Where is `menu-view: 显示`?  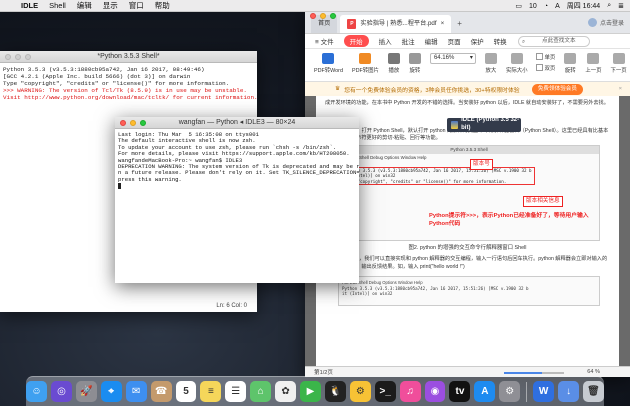
menu-view: 显示 is located at coordinates (110, 5).